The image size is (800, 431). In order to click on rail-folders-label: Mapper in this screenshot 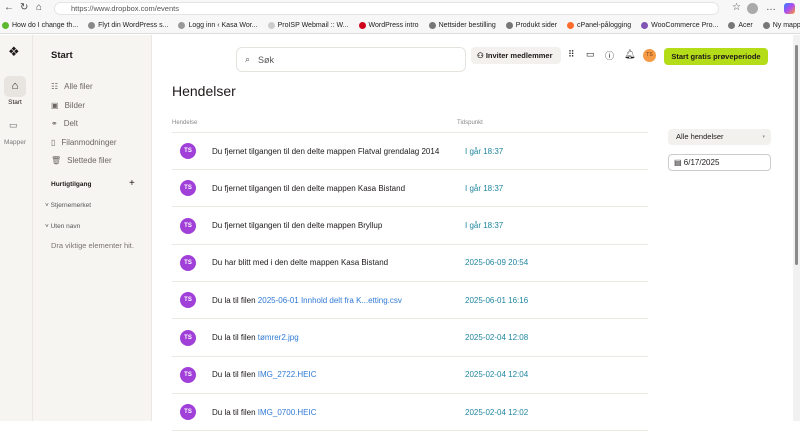, I will do `click(15, 142)`.